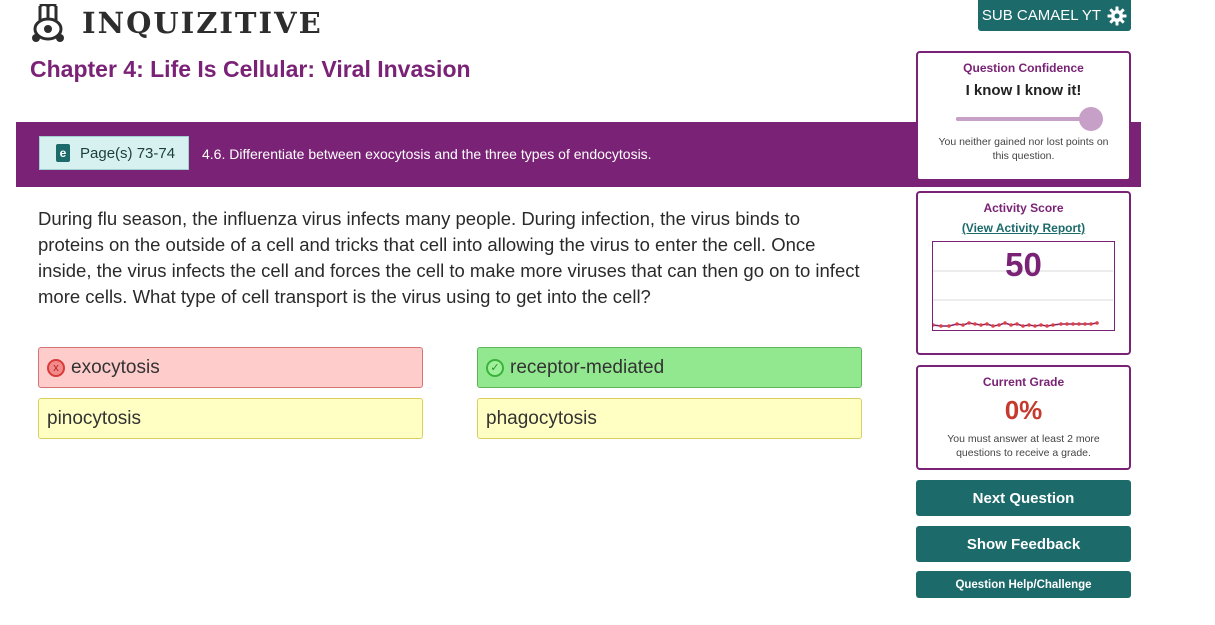 The height and width of the screenshot is (625, 1215). I want to click on ebook-pages-button: e Page(s) 73-74, so click(114, 153).